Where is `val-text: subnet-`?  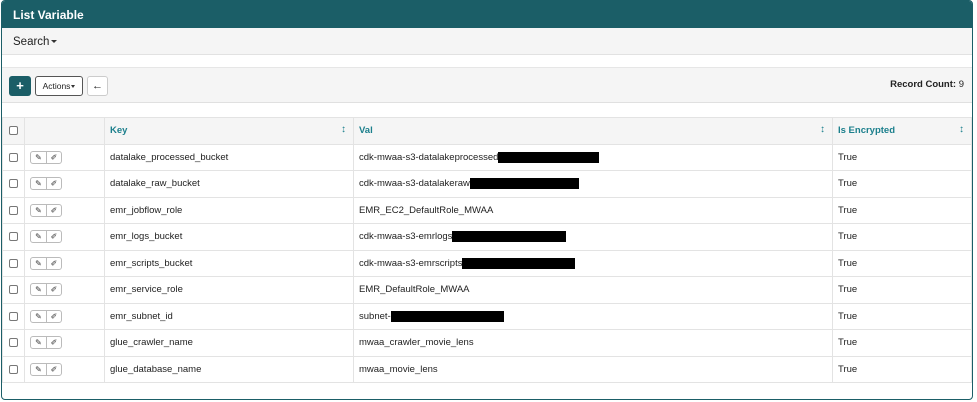
val-text: subnet- is located at coordinates (375, 316).